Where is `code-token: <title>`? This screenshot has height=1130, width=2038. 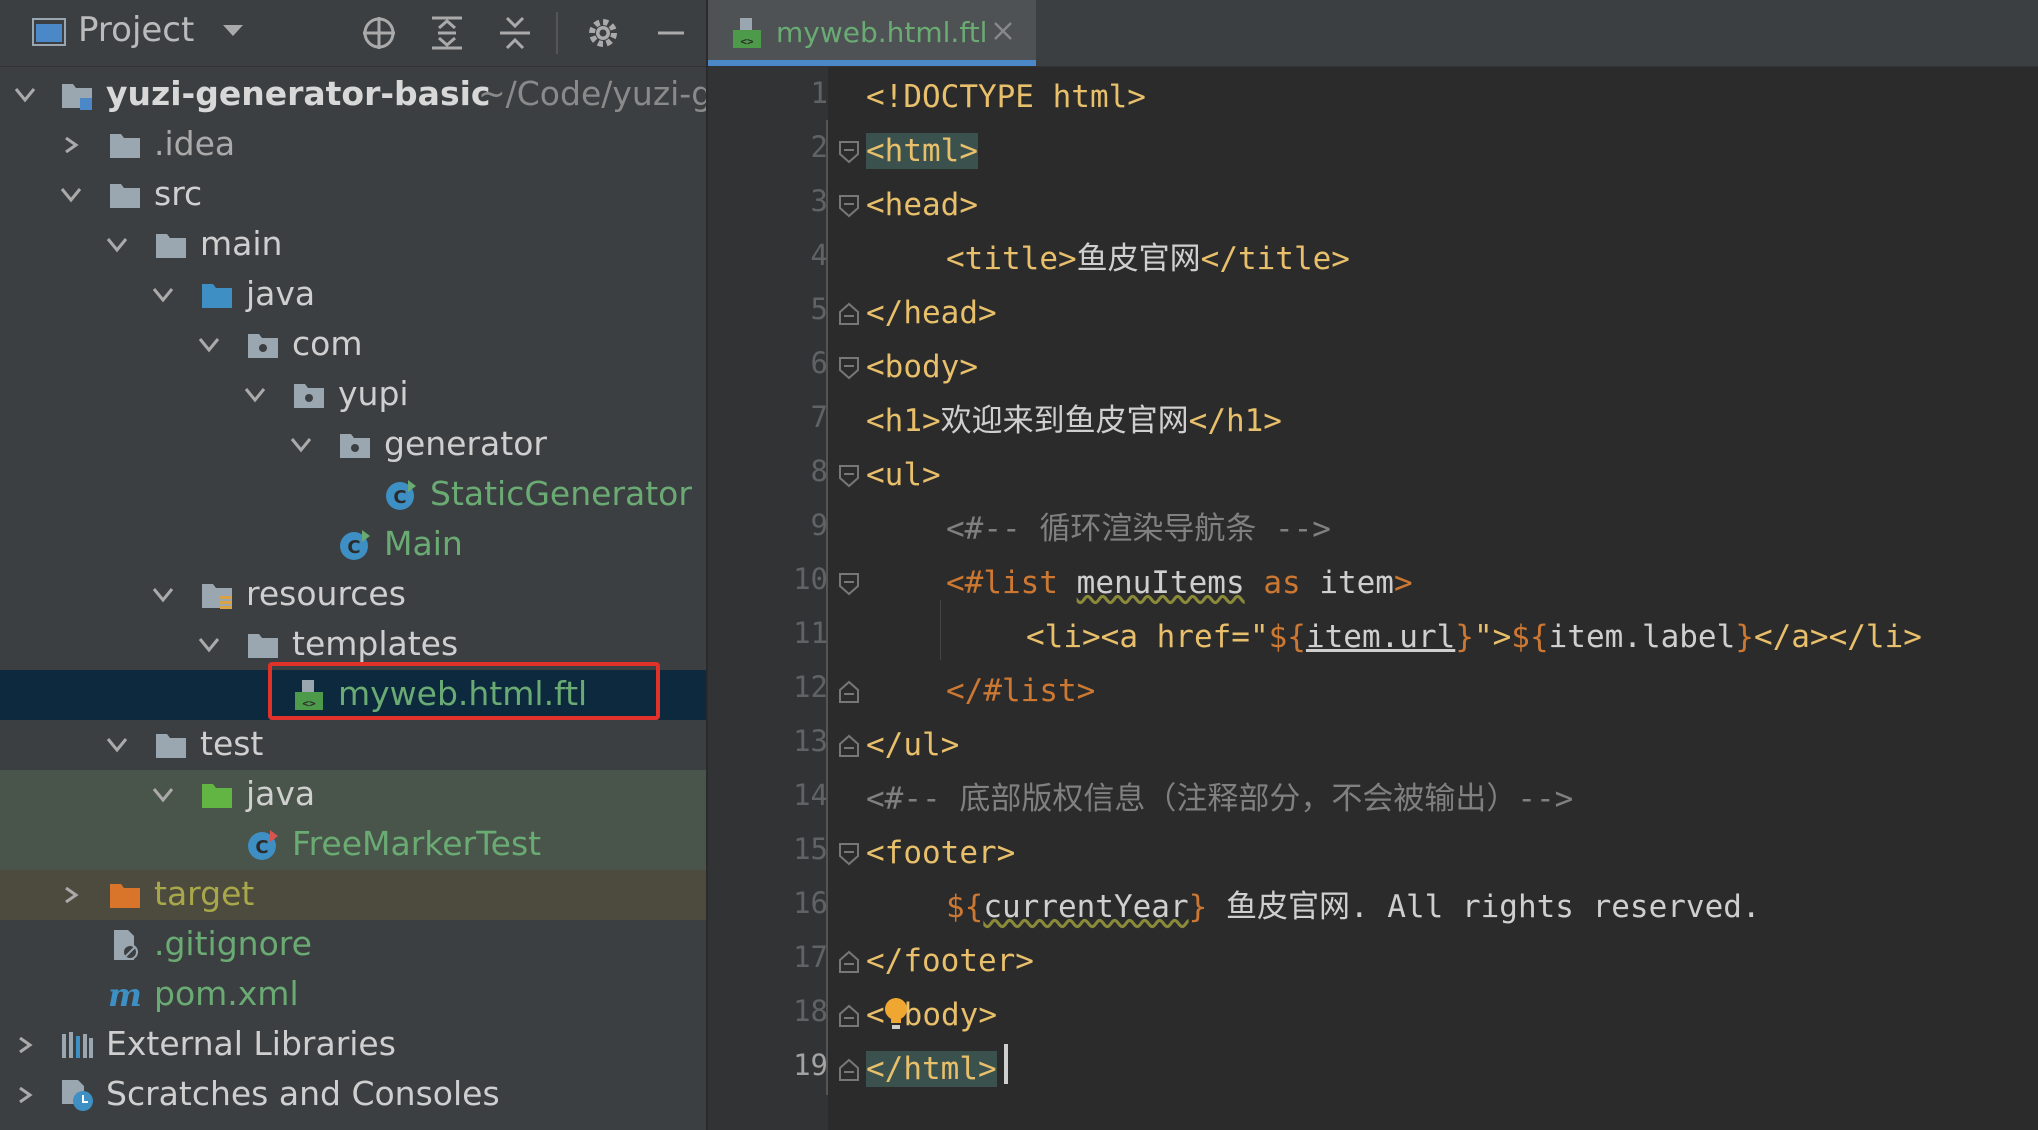
code-token: <title> is located at coordinates (1011, 259).